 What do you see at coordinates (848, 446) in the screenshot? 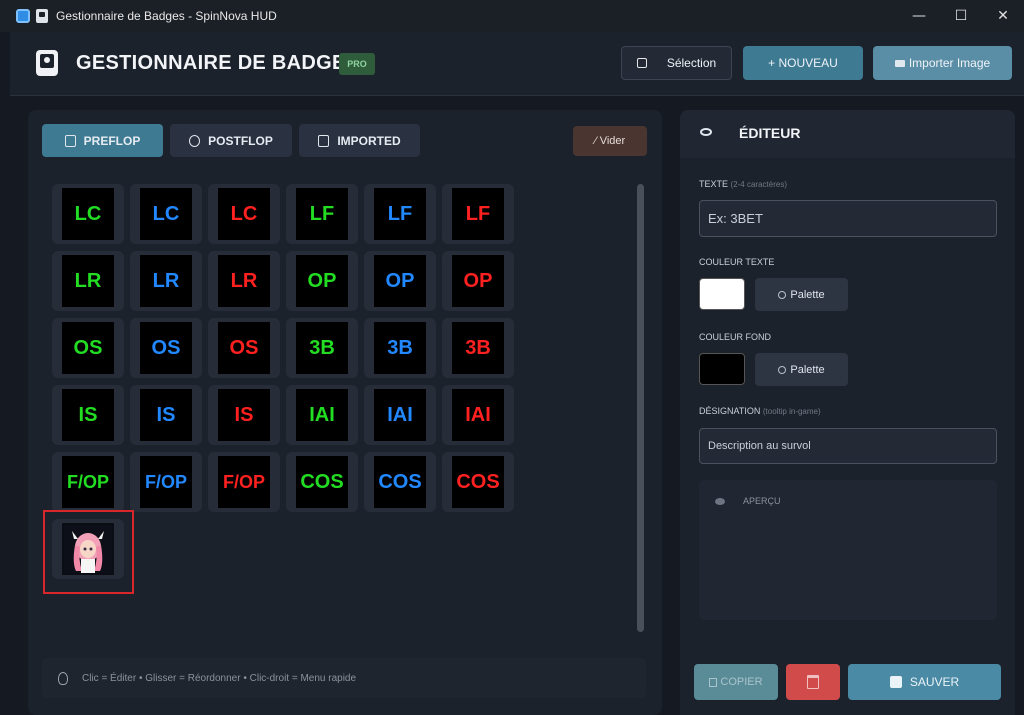
I see `designation-input: Description au survol` at bounding box center [848, 446].